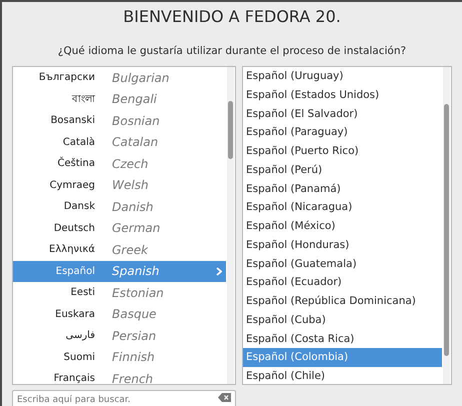 The width and height of the screenshot is (462, 406). I want to click on language-item: Cymraeg Welsh, so click(119, 185).